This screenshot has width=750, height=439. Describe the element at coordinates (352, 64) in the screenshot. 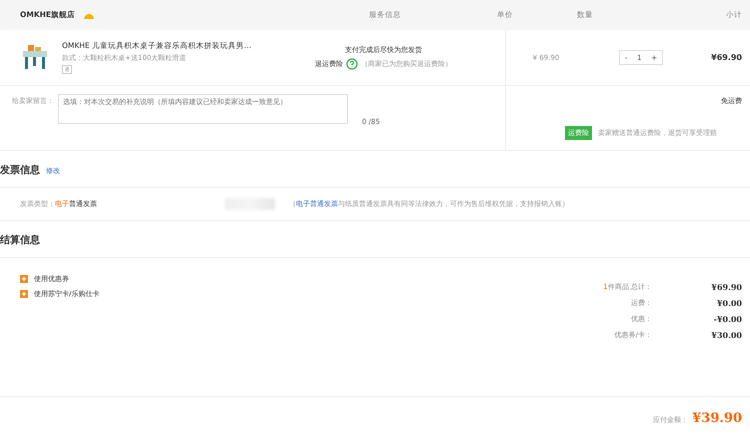

I see `help-icon` at that location.